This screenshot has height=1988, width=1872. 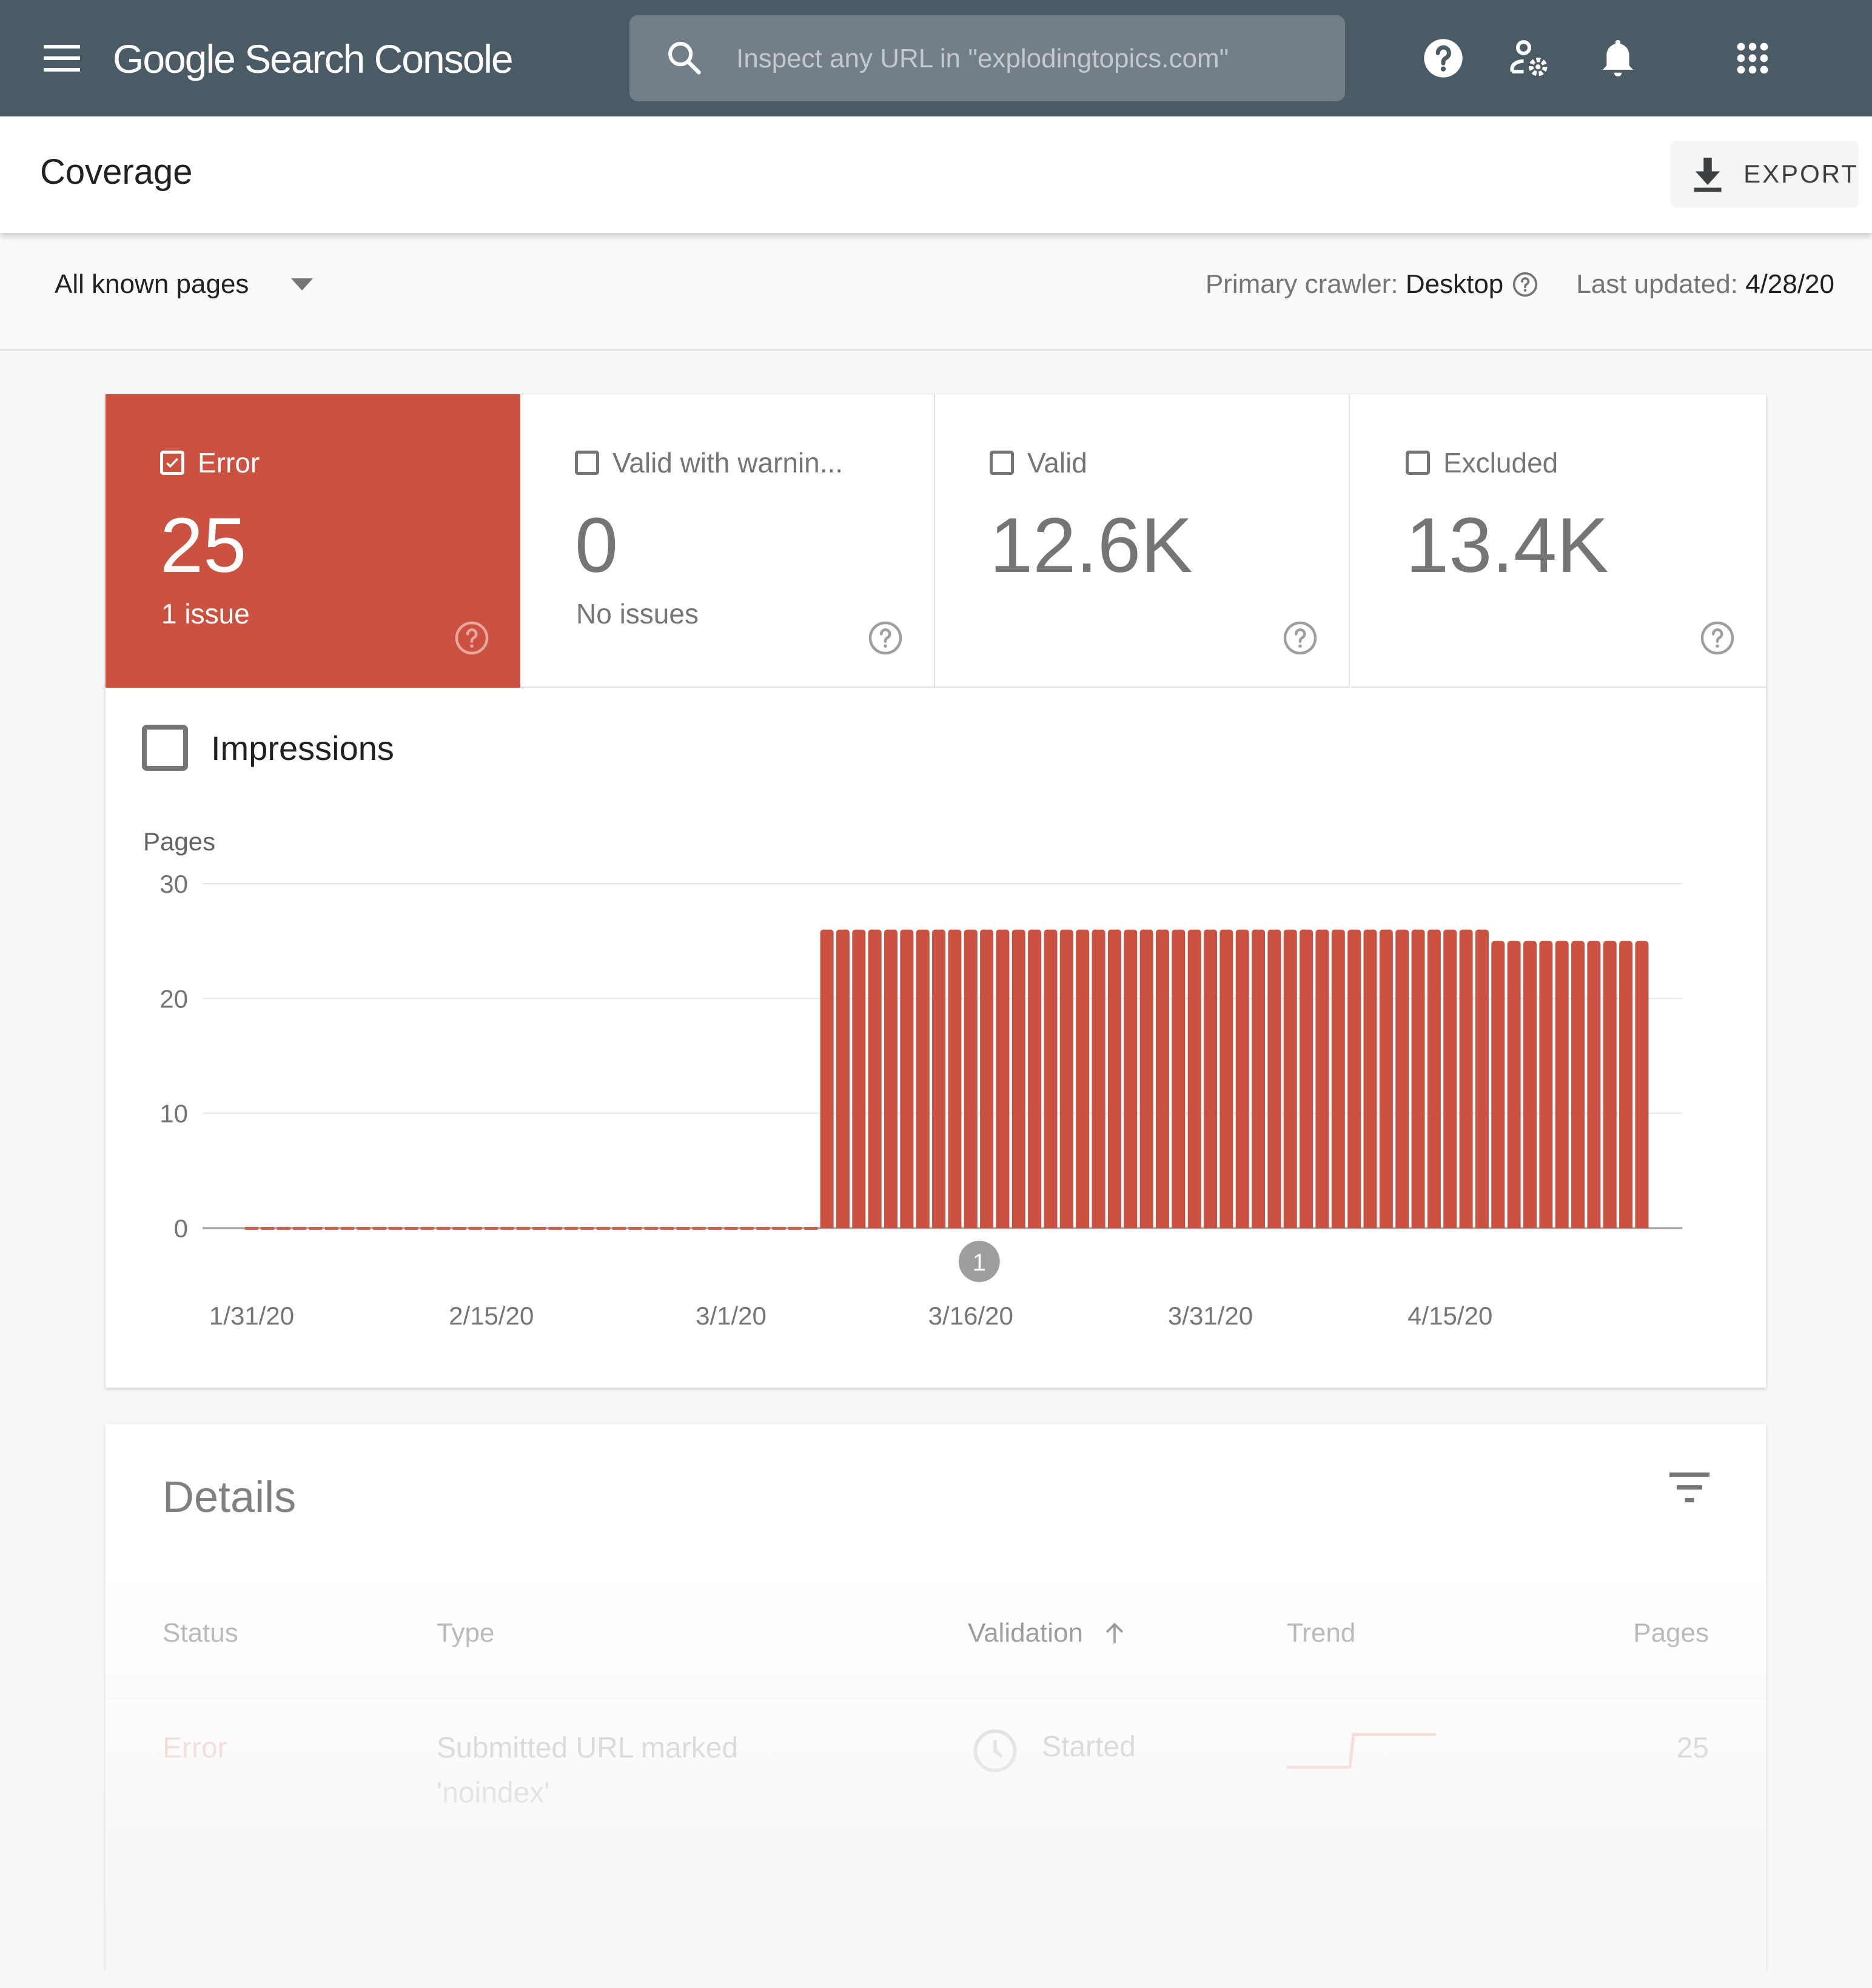 What do you see at coordinates (588, 1770) in the screenshot?
I see `row-type: Submitted URL marked 'noindex'` at bounding box center [588, 1770].